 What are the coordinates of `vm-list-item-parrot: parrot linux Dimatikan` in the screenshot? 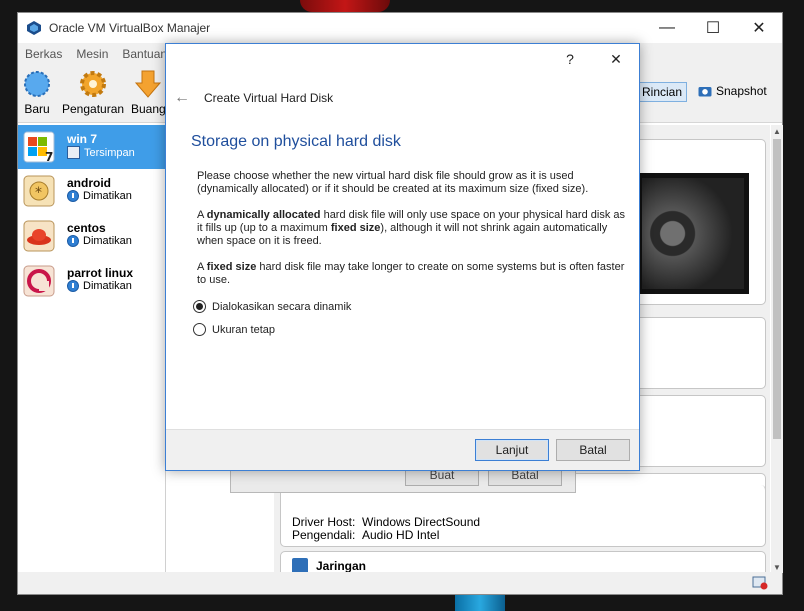 It's located at (91, 281).